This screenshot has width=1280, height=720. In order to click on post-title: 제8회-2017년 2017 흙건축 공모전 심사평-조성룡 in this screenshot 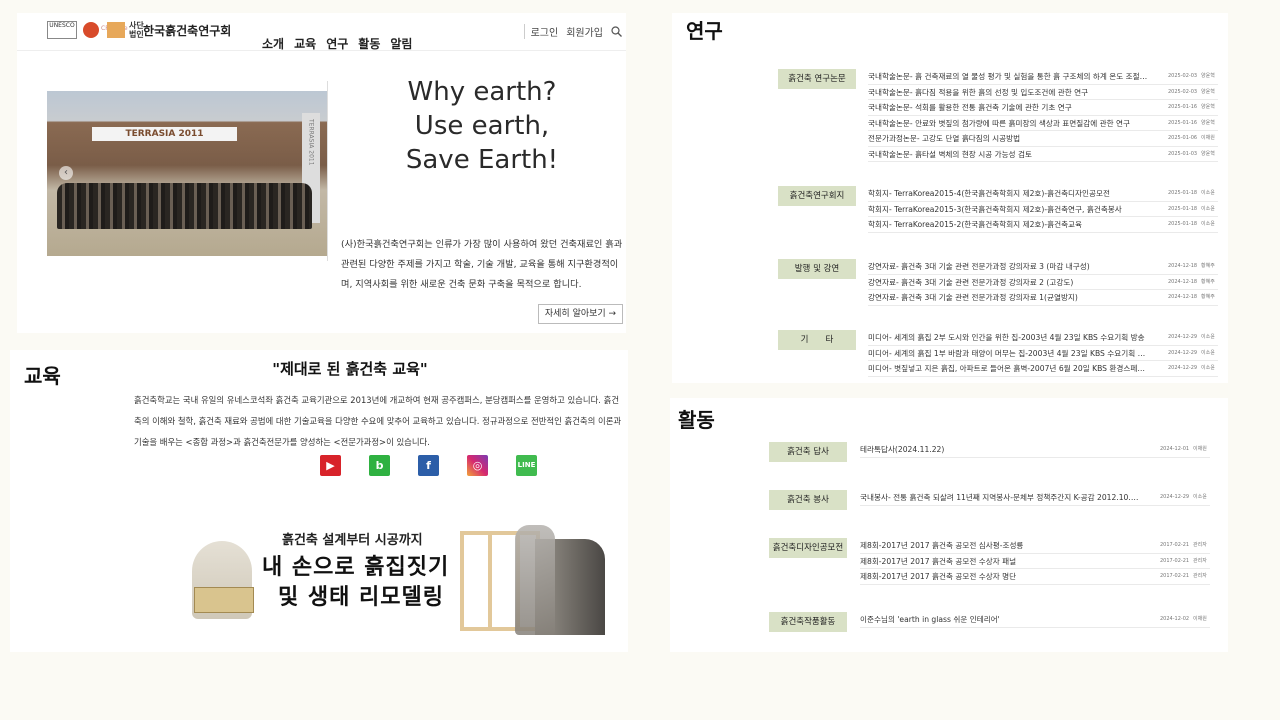, I will do `click(1000, 545)`.